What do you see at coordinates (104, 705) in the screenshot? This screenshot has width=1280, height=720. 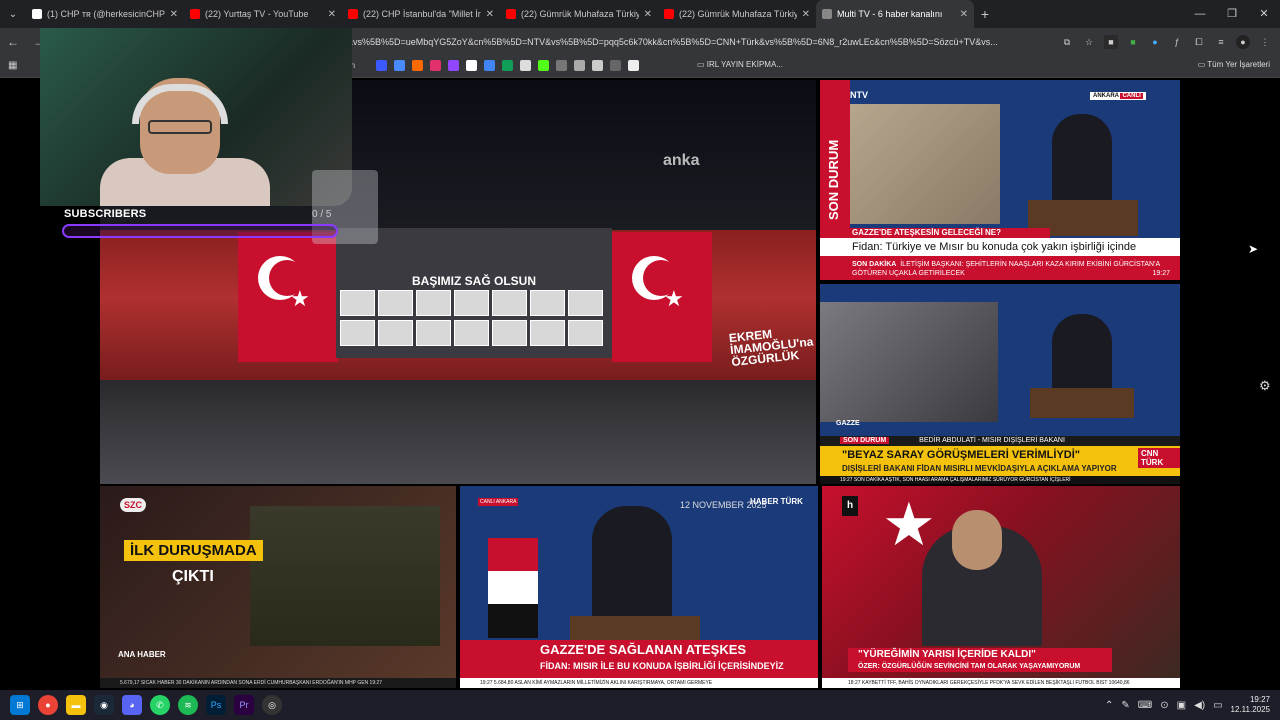 I see `steam-icon: ◉` at bounding box center [104, 705].